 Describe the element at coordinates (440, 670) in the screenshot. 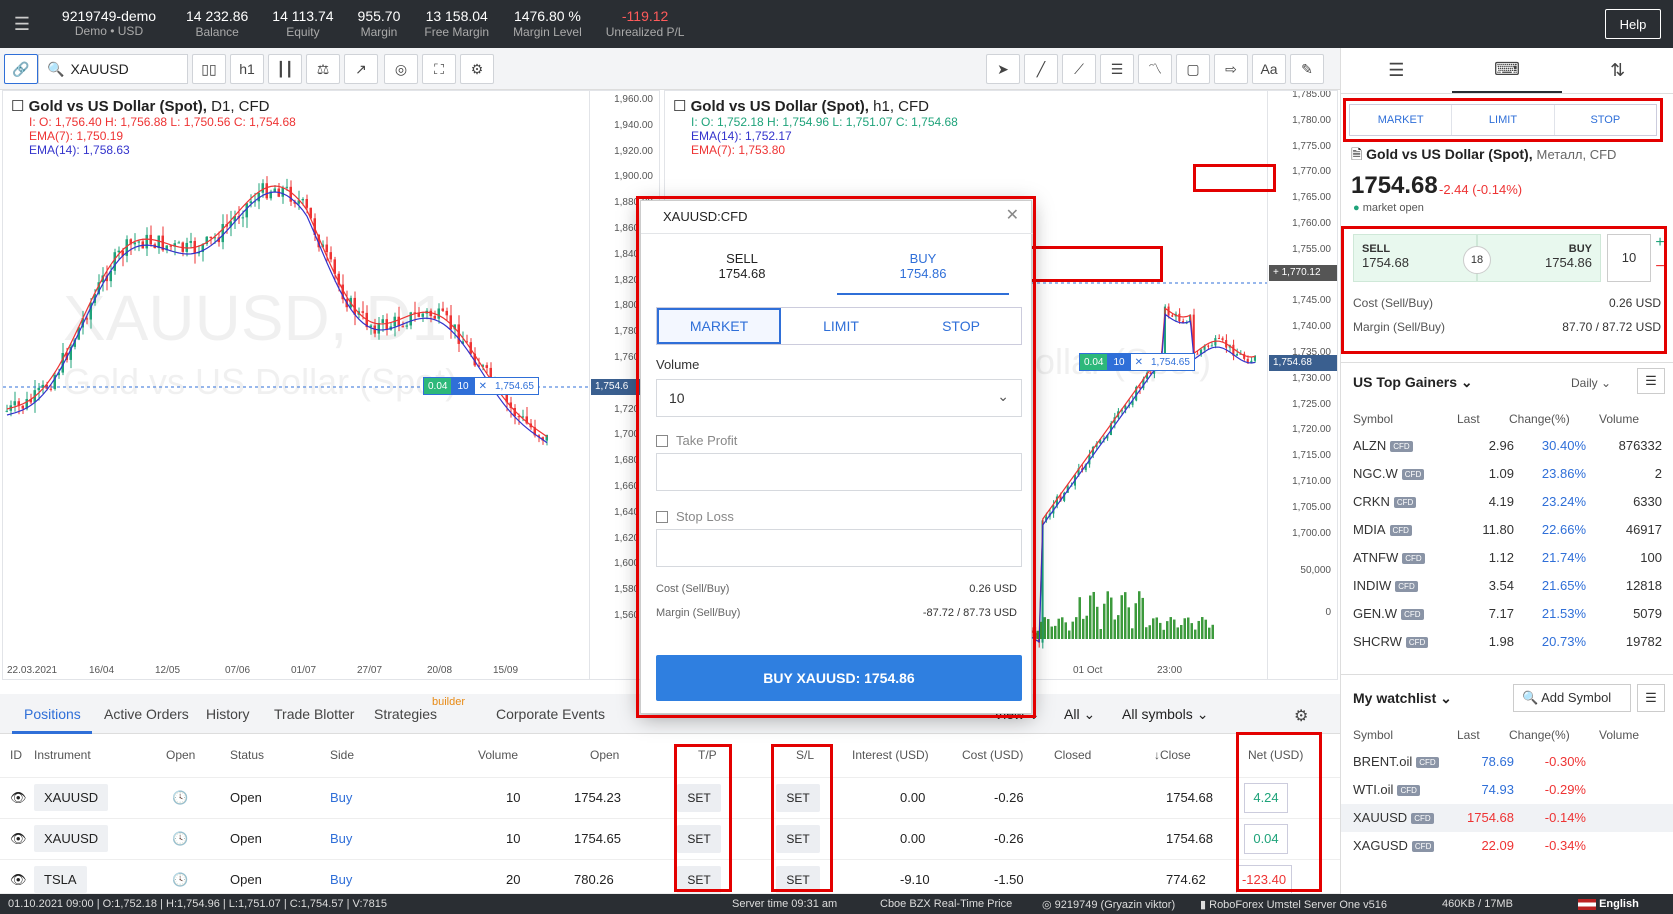

I see `time-tick: 20/08` at that location.